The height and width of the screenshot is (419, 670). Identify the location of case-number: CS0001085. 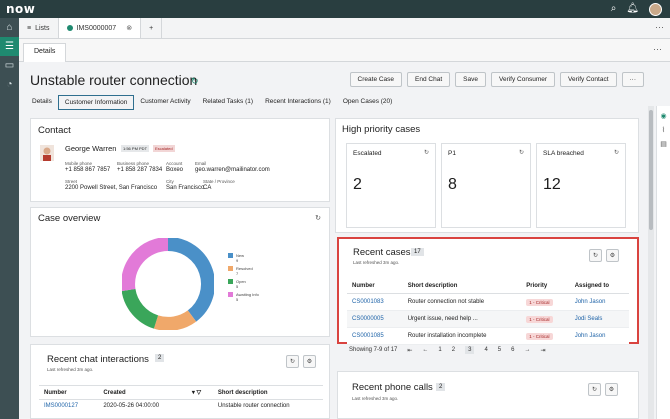
(375, 336).